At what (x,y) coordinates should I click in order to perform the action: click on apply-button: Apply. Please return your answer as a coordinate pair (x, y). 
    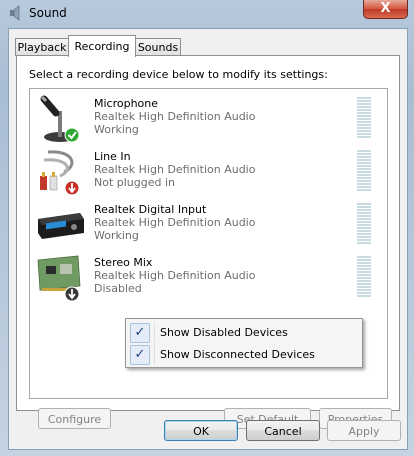
    Looking at the image, I should click on (364, 430).